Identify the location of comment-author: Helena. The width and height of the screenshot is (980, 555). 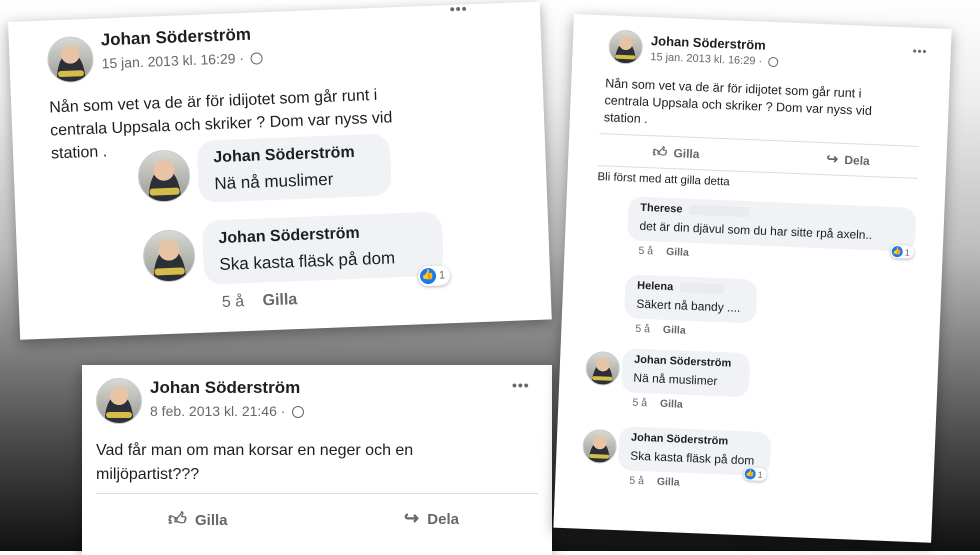
(681, 287).